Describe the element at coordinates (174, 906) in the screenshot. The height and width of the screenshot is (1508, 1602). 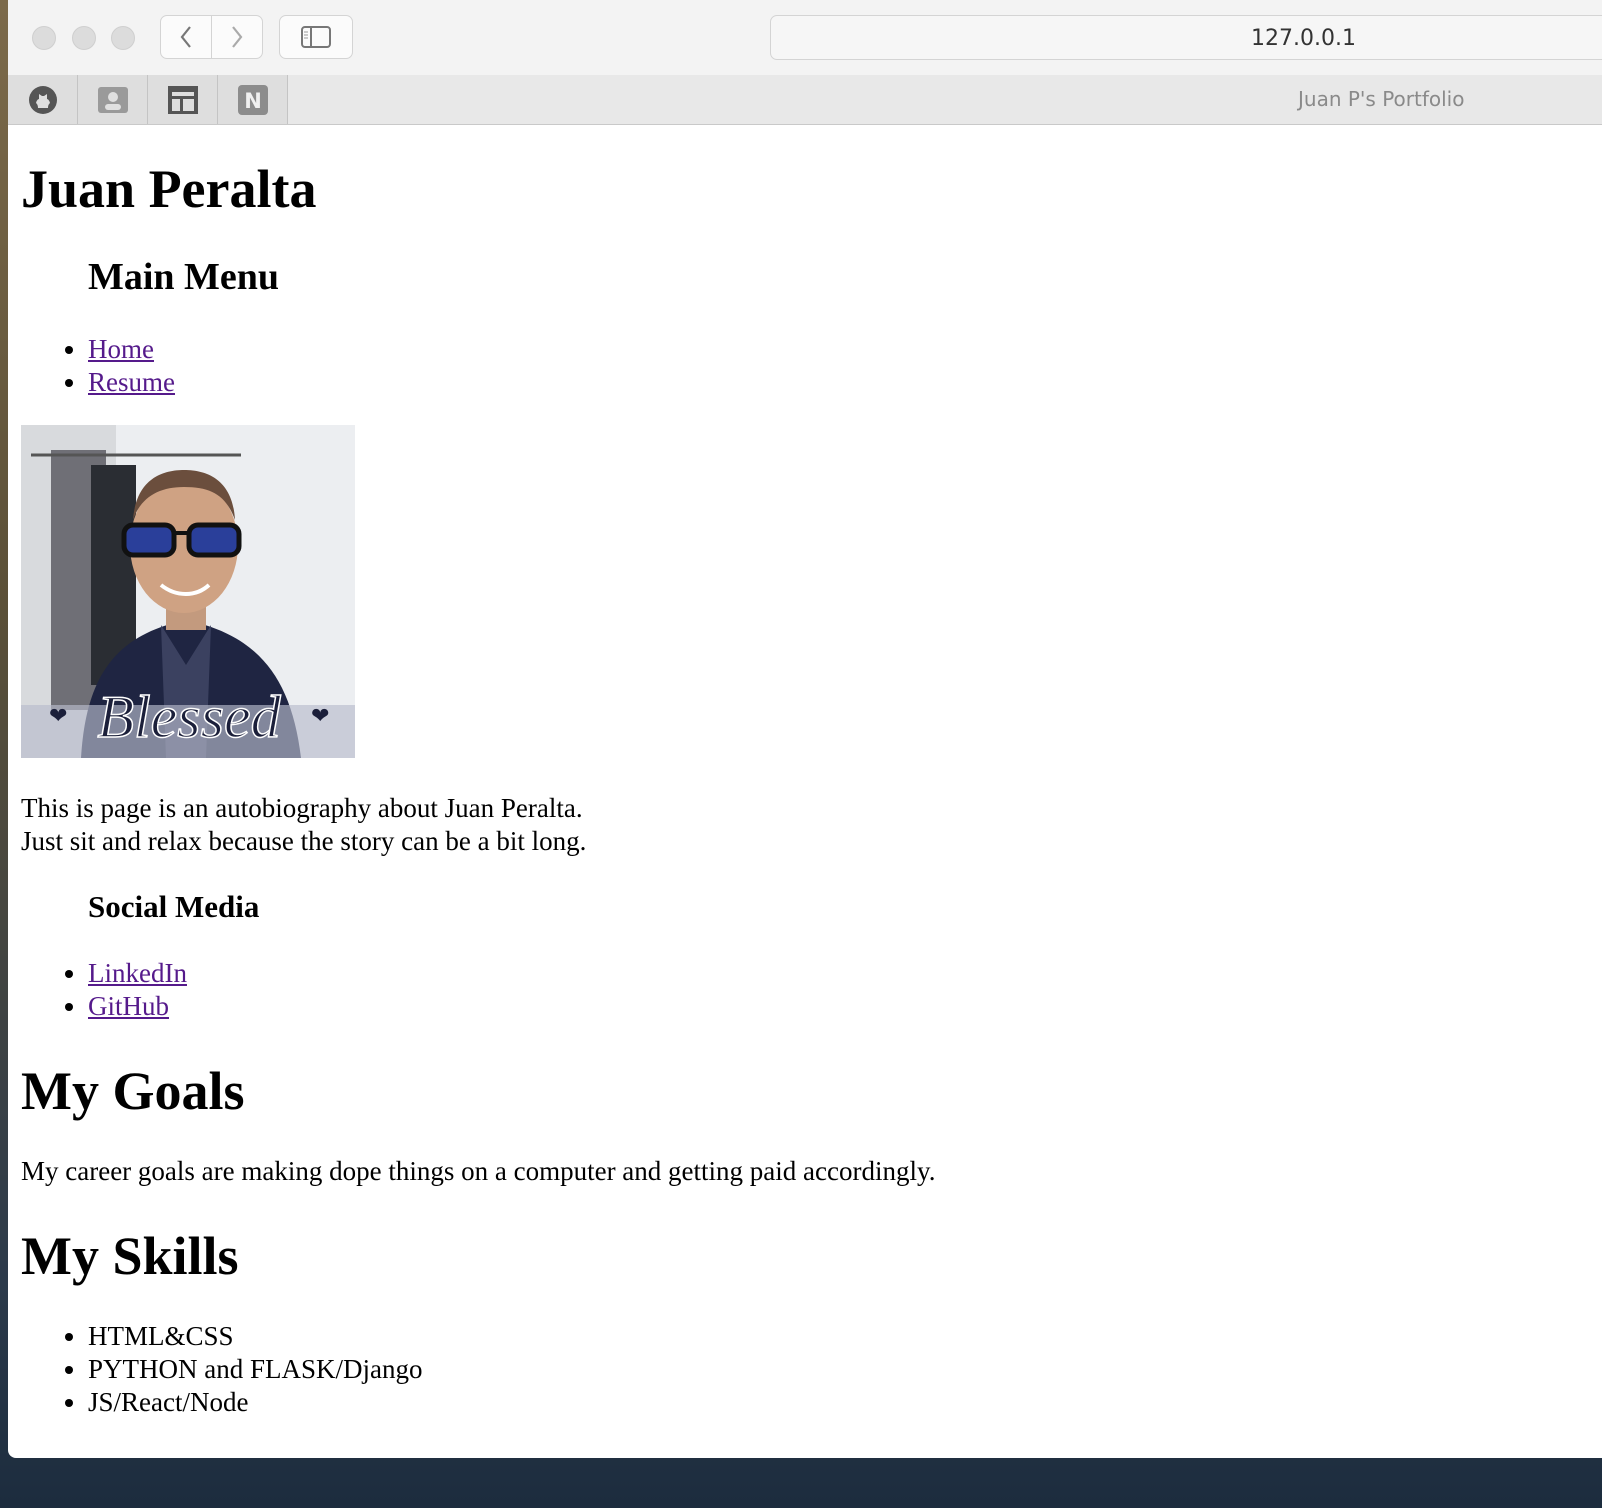
I see `social-media-heading: Social Media` at that location.